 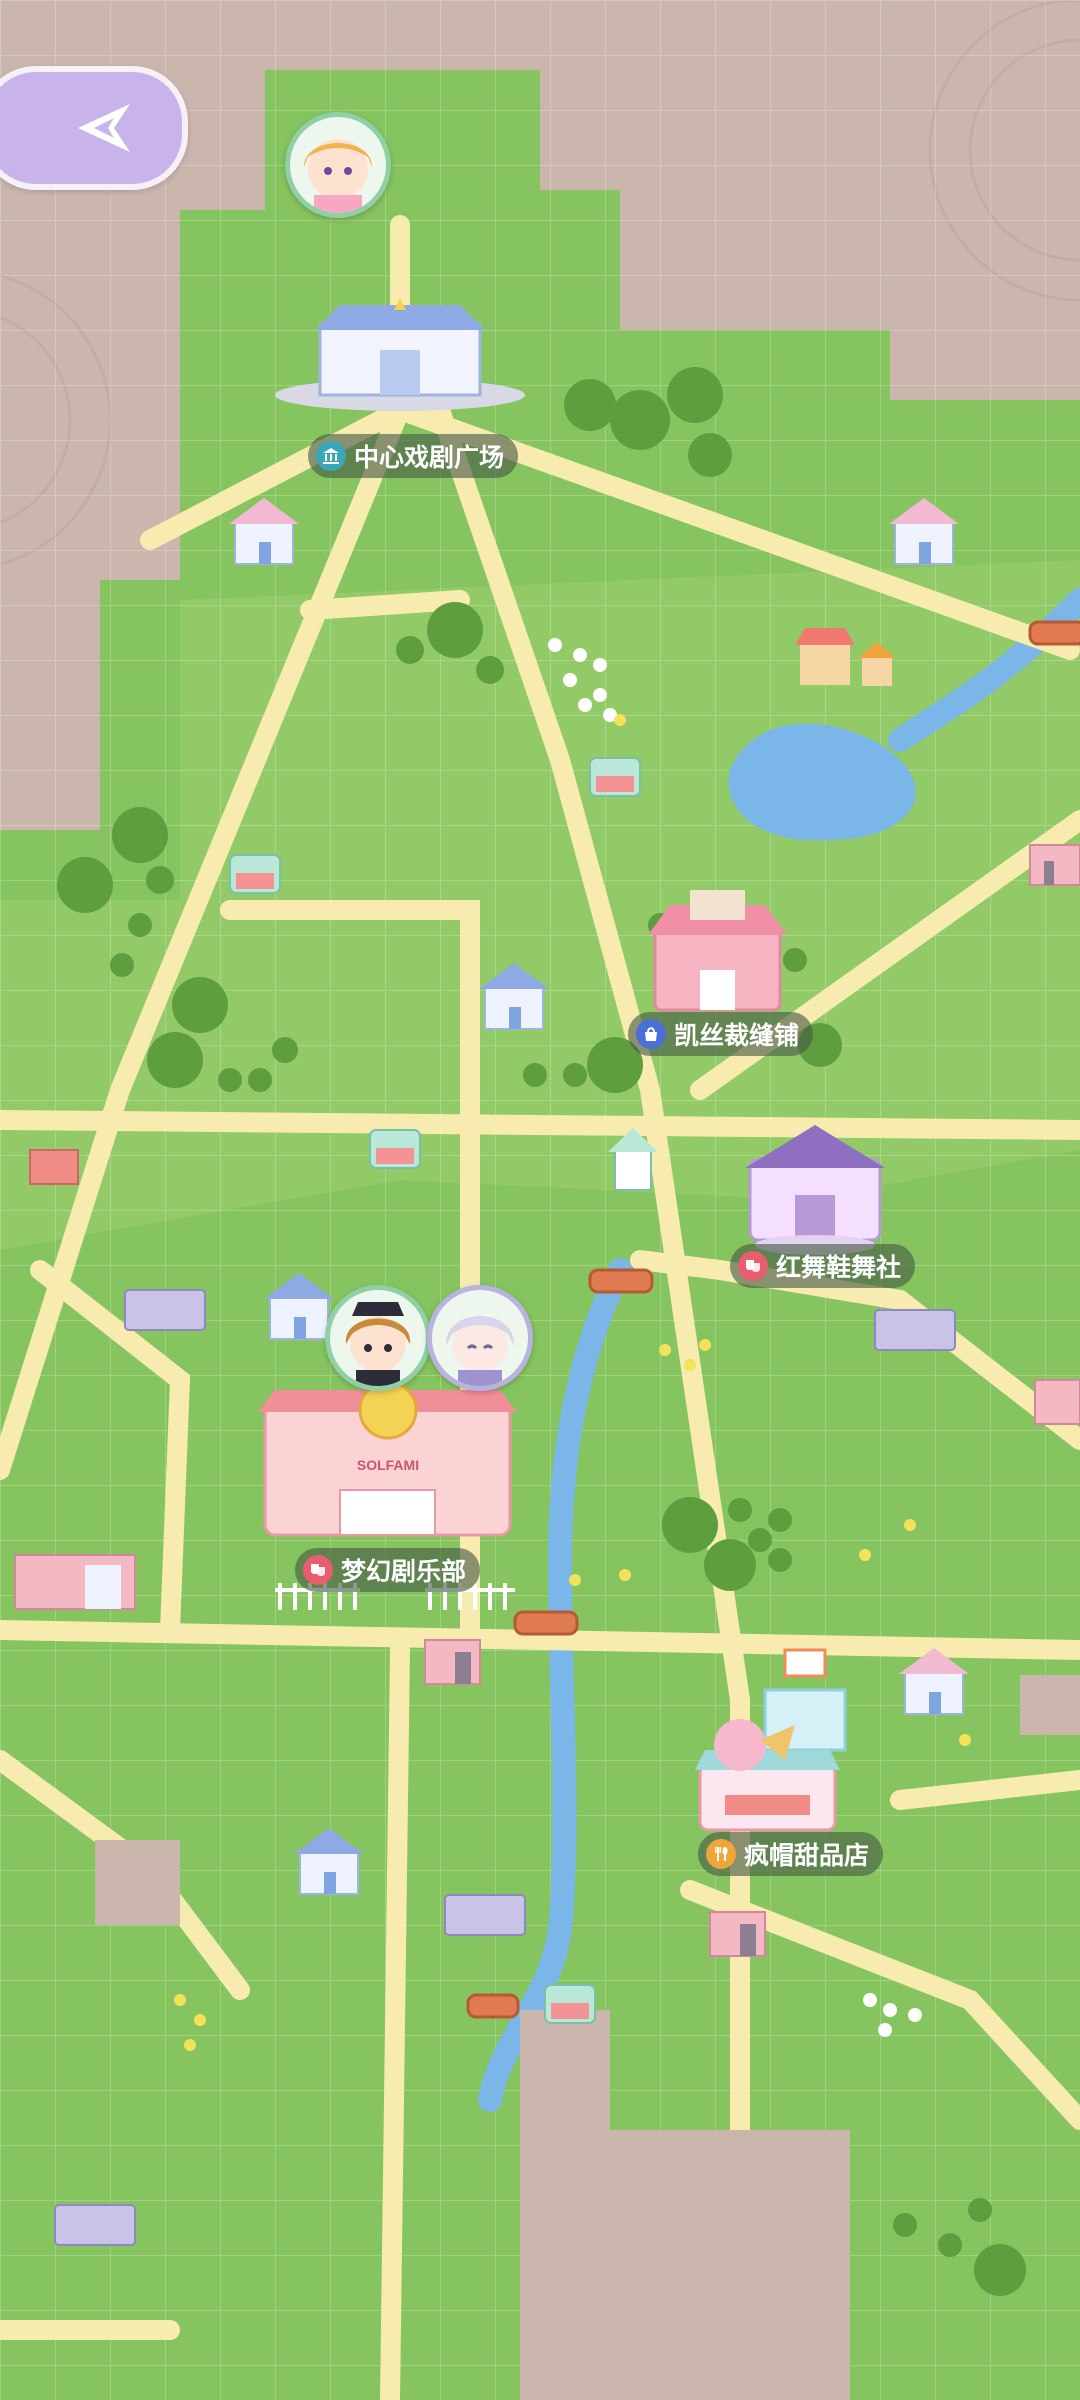 I want to click on theatre-sign: SOLFAMI, so click(x=388, y=1465).